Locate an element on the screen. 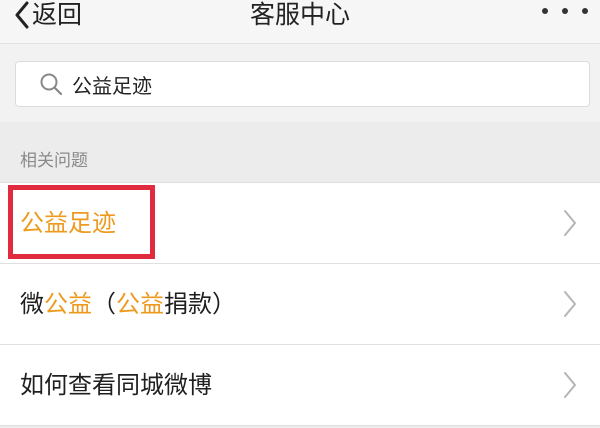 This screenshot has width=600, height=428. list-item-label: 微公益（公益捐款） is located at coordinates (128, 304).